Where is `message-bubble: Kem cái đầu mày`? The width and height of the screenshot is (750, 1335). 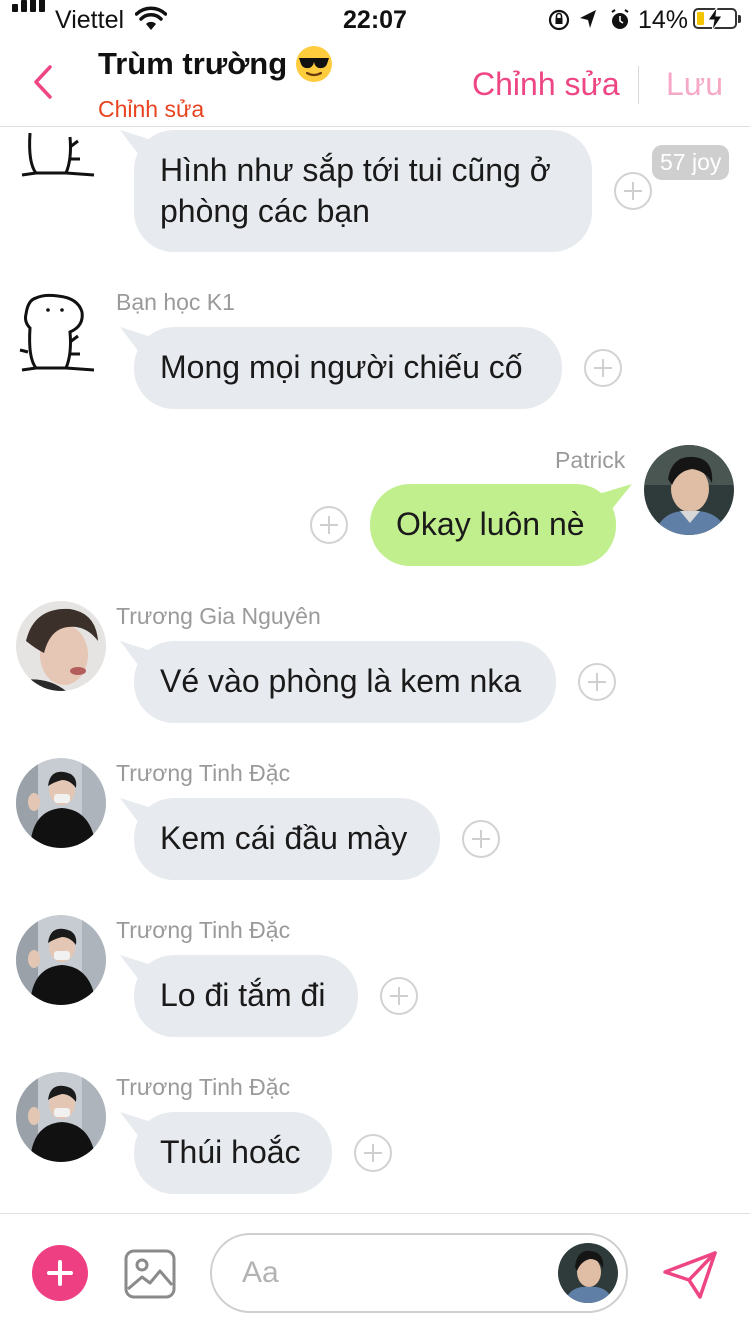 message-bubble: Kem cái đầu mày is located at coordinates (287, 839).